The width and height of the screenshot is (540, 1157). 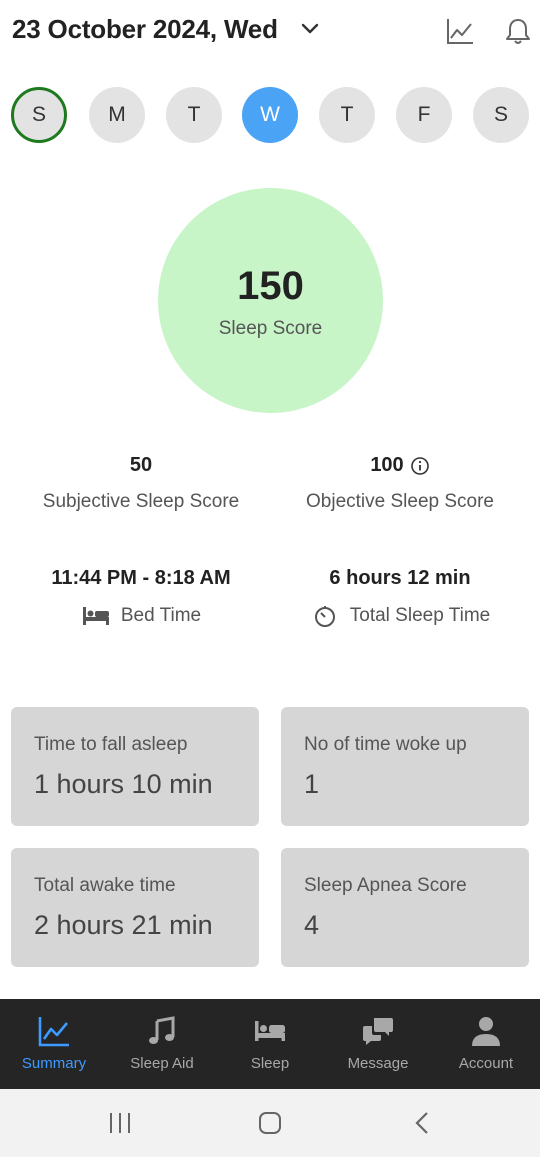 I want to click on sleep-score-label: Sleep Score, so click(x=270, y=328).